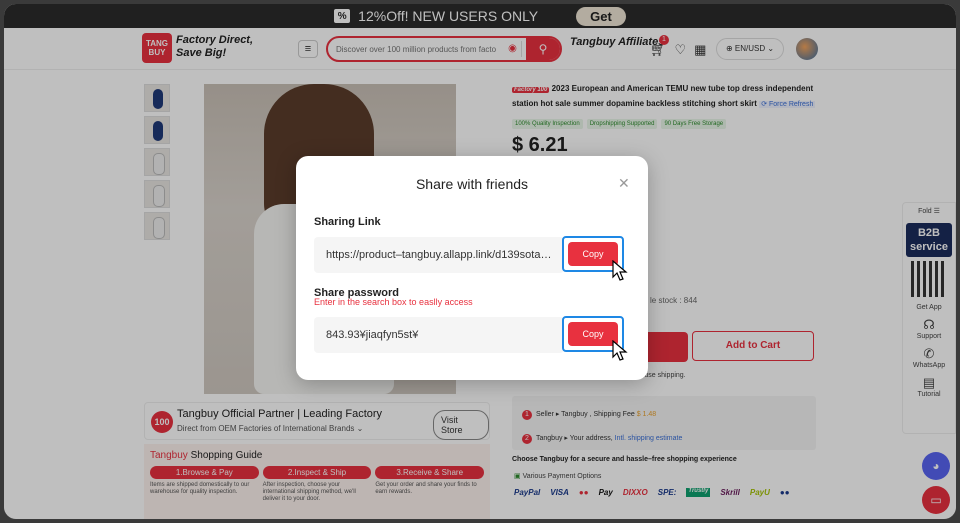  What do you see at coordinates (393, 302) in the screenshot?
I see `share-password-hint: Enter in the search box to easlly access` at bounding box center [393, 302].